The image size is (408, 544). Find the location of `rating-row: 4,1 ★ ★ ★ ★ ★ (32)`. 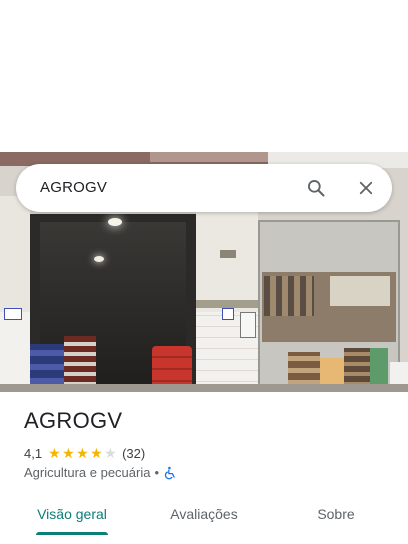

rating-row: 4,1 ★ ★ ★ ★ ★ (32) is located at coordinates (84, 453).